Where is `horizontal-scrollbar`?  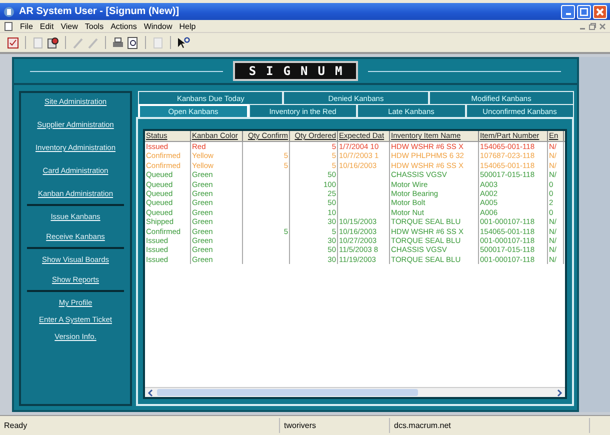
horizontal-scrollbar is located at coordinates (355, 392).